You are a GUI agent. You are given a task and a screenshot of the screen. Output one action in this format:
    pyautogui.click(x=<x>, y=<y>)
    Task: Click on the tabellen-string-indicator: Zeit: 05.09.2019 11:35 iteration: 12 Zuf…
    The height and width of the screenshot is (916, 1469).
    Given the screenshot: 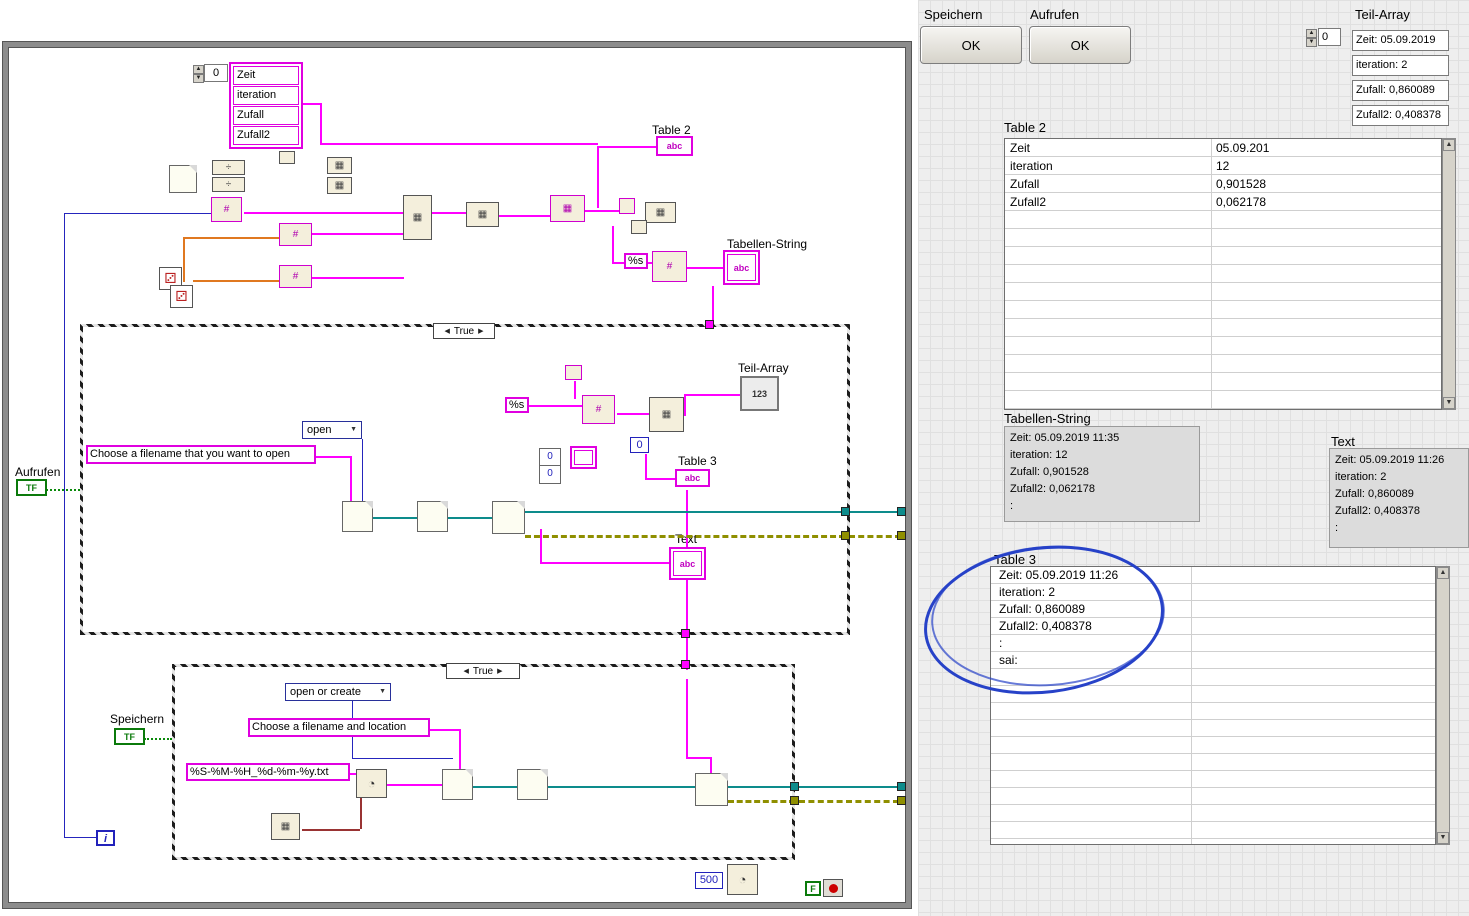 What is the action you would take?
    pyautogui.click(x=1102, y=474)
    